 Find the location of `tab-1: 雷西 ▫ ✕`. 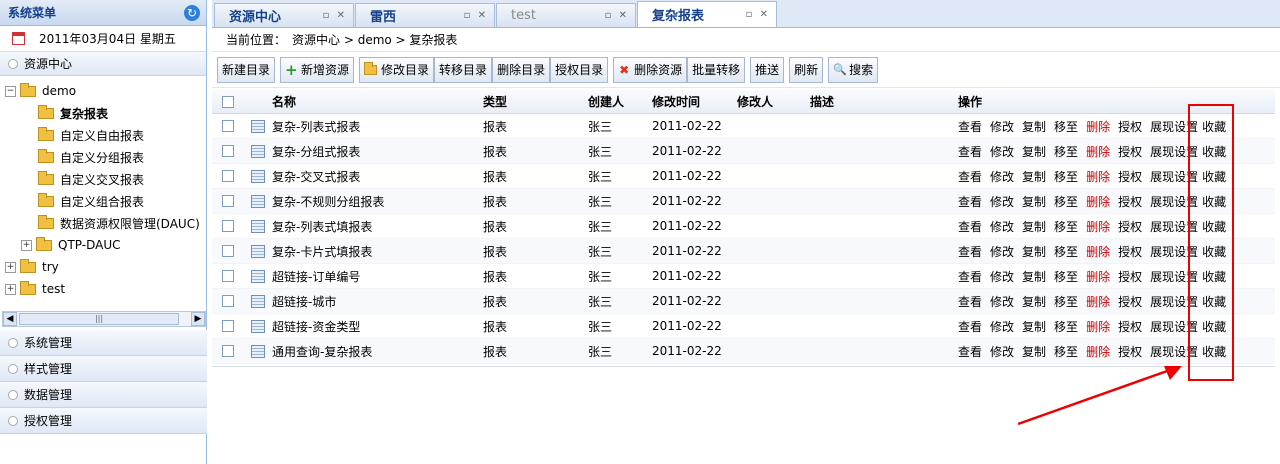

tab-1: 雷西 ▫ ✕ is located at coordinates (425, 15).